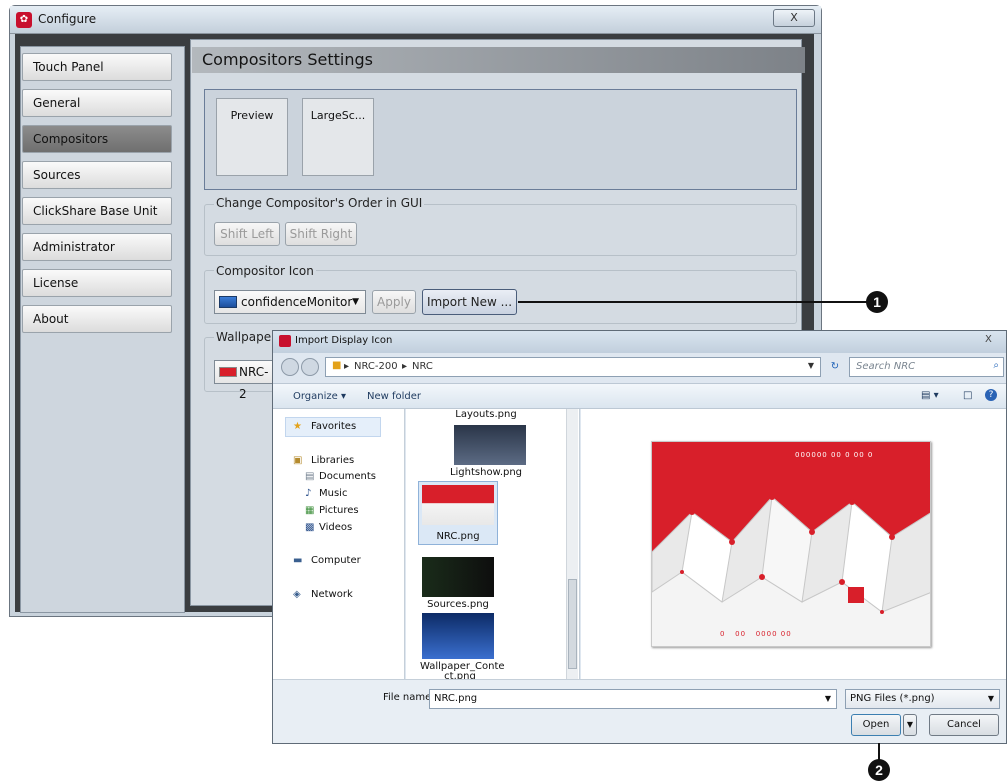 This screenshot has height=784, width=1007. What do you see at coordinates (336, 560) in the screenshot?
I see `nav-computer: Computer` at bounding box center [336, 560].